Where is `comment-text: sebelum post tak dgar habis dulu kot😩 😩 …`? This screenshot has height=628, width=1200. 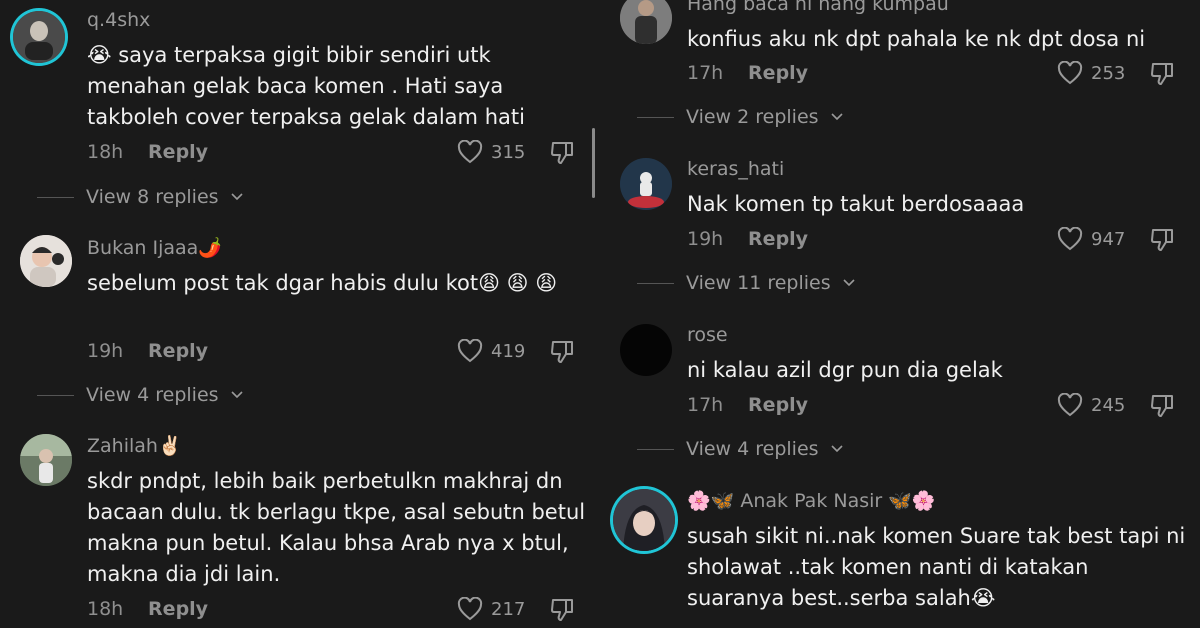
comment-text: sebelum post tak dgar habis dulu kot😩 😩 … is located at coordinates (322, 283).